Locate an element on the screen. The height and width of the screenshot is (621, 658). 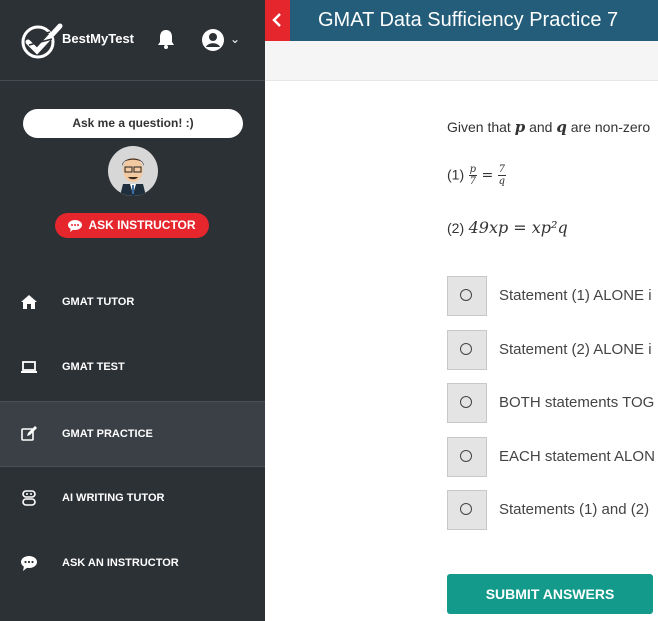
sidebar-item-label: AI WRITING TUTOR is located at coordinates (113, 498).